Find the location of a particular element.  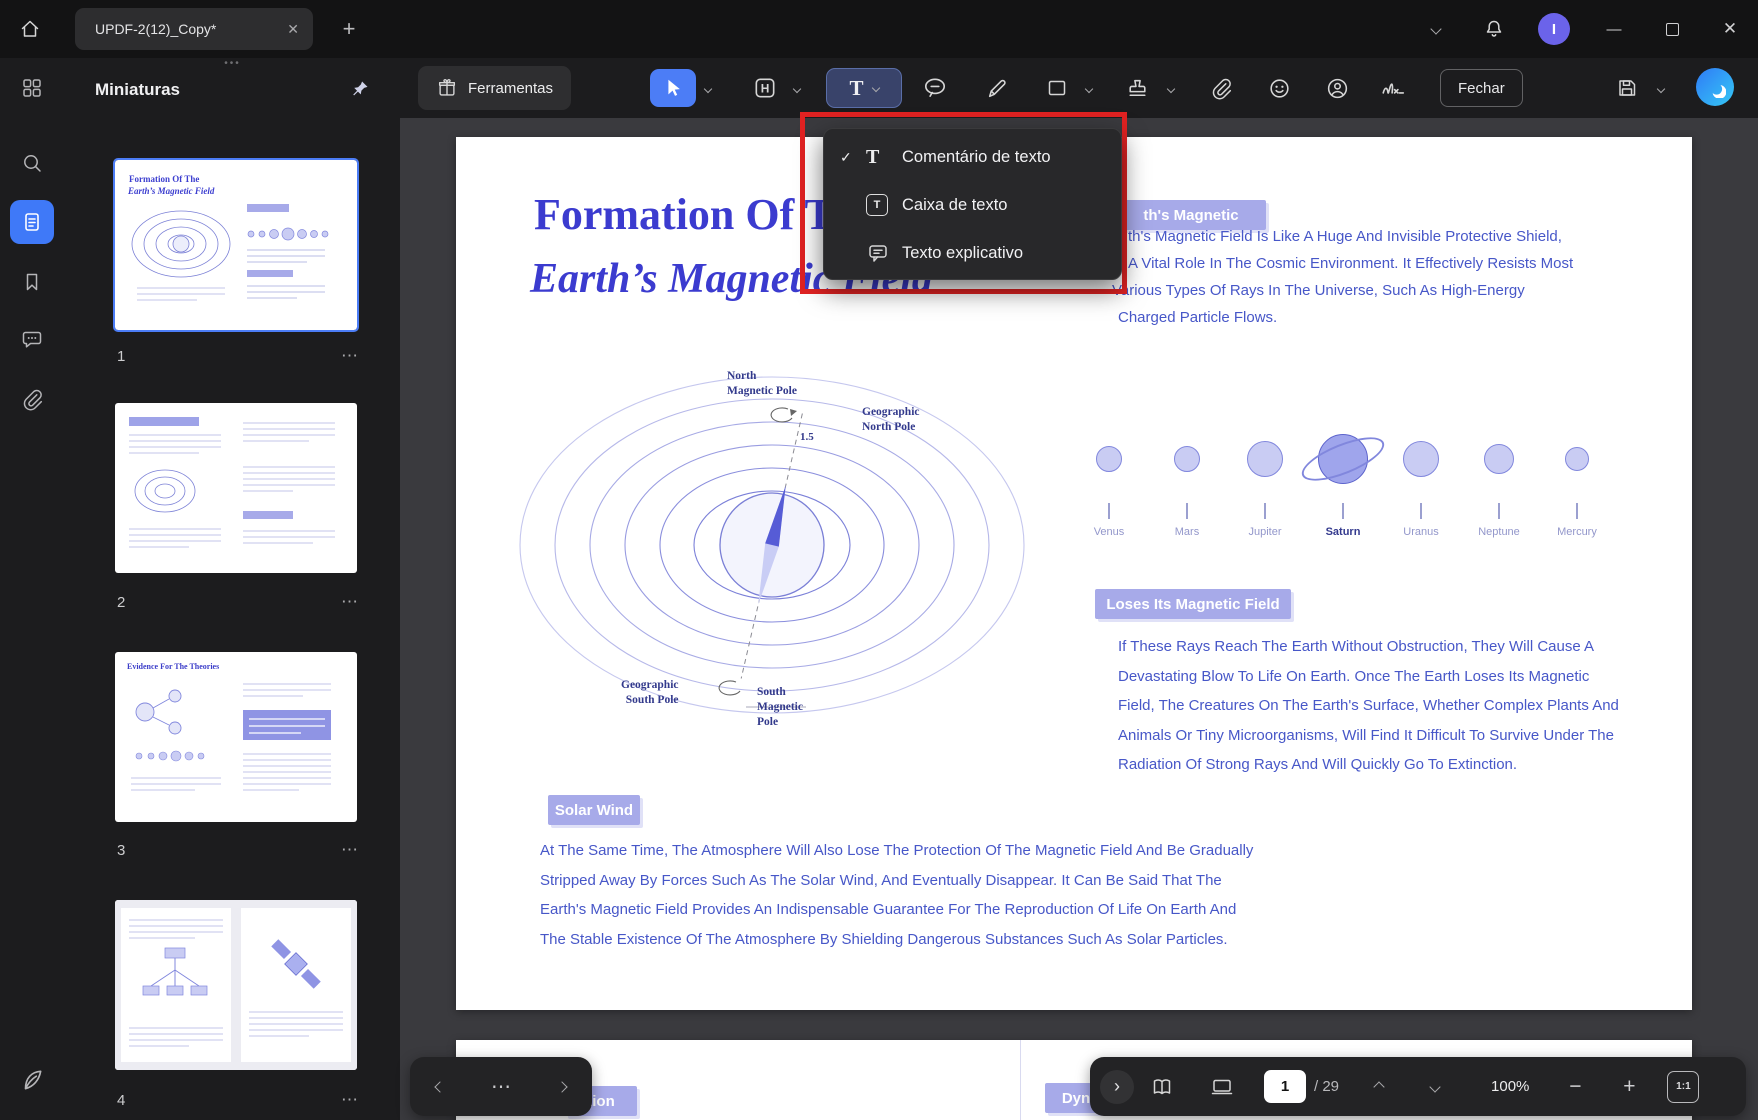

highlight-tool-dropdown is located at coordinates (797, 89).